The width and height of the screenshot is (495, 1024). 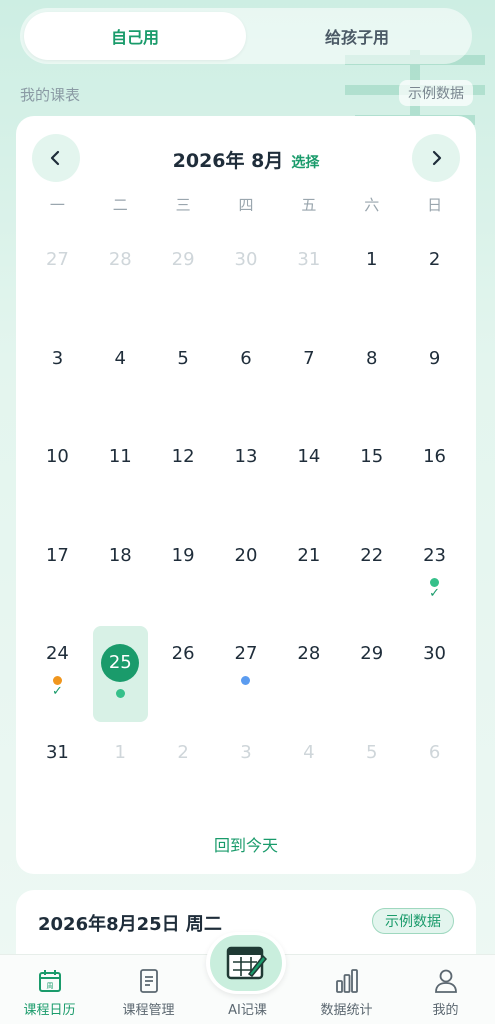 What do you see at coordinates (183, 457) in the screenshot?
I see `day-number: 12` at bounding box center [183, 457].